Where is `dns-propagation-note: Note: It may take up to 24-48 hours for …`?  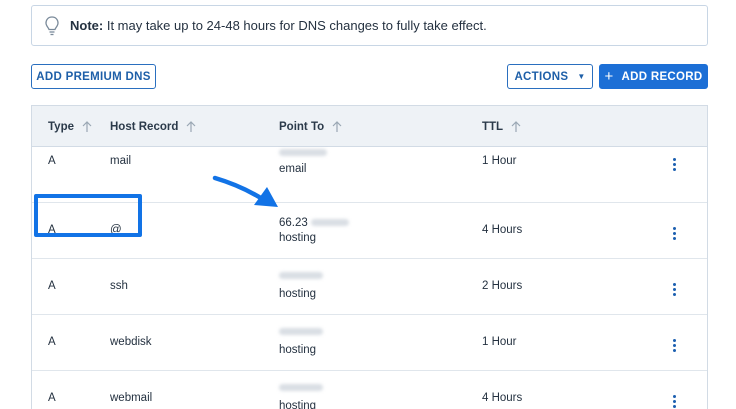 dns-propagation-note: Note: It may take up to 24-48 hours for … is located at coordinates (369, 25).